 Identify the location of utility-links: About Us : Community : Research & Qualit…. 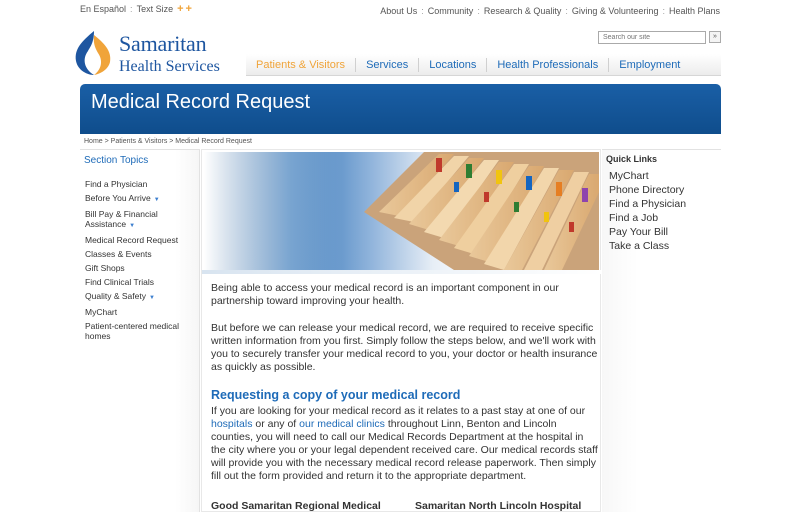
(550, 11).